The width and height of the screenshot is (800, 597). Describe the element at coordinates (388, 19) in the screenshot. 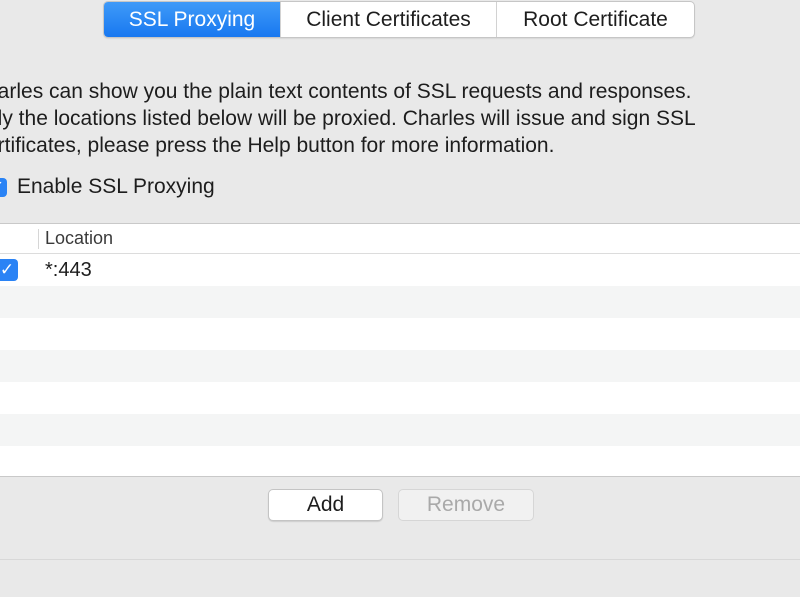

I see `tab-client-certificates: Client Certificates` at that location.